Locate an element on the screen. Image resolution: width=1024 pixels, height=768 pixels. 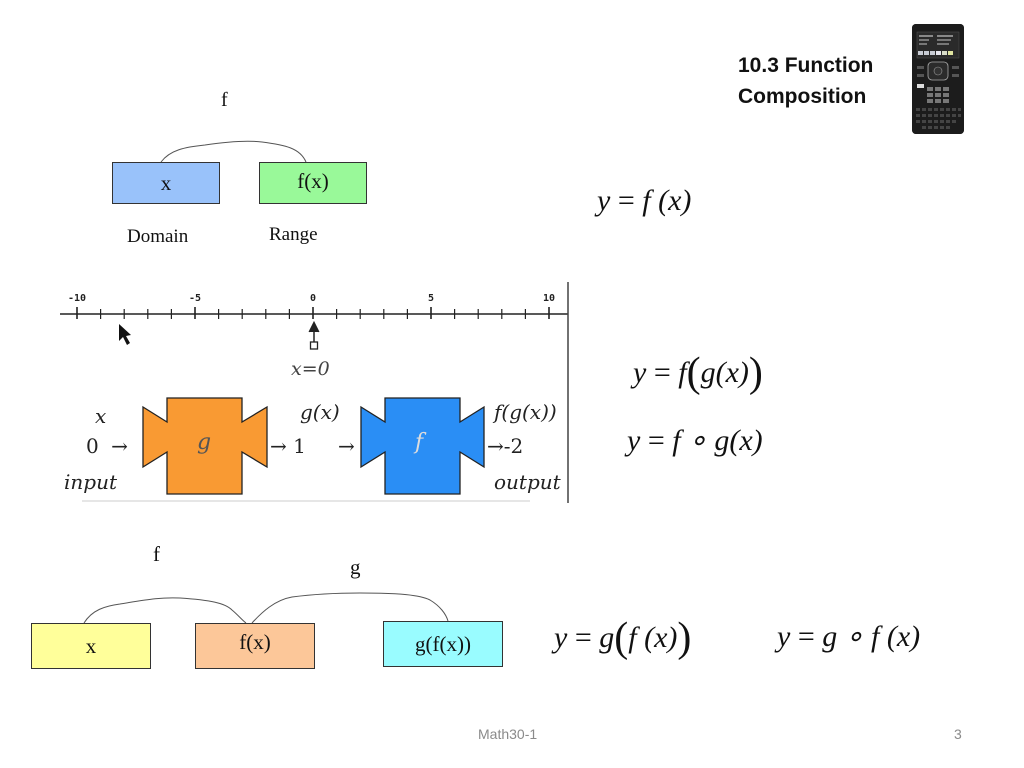
number-line-tick-label: 10 is located at coordinates (549, 298).